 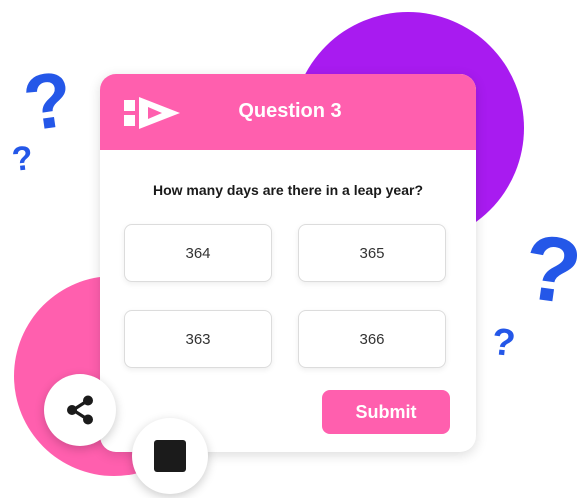 I want to click on question-text: How many days are there in a leap year?, so click(x=287, y=190).